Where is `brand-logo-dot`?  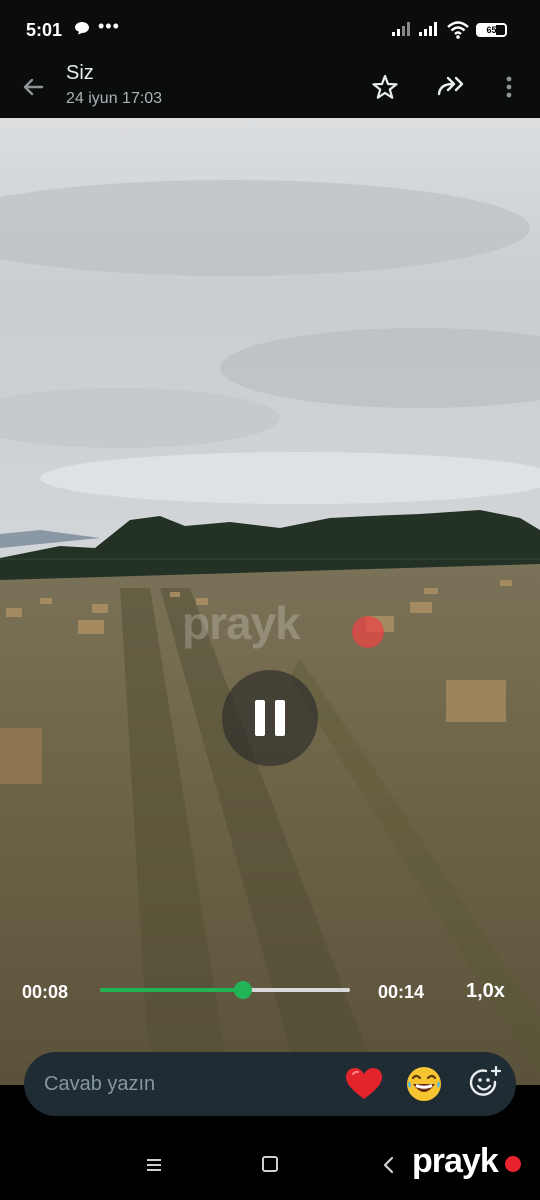
brand-logo-dot is located at coordinates (513, 1164).